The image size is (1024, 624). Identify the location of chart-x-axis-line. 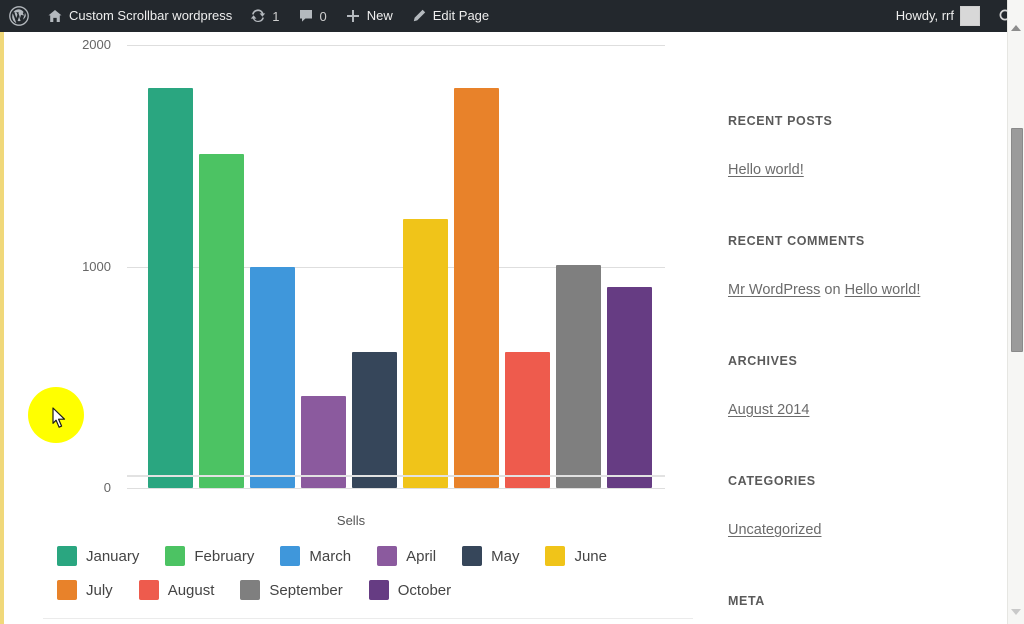
(396, 476).